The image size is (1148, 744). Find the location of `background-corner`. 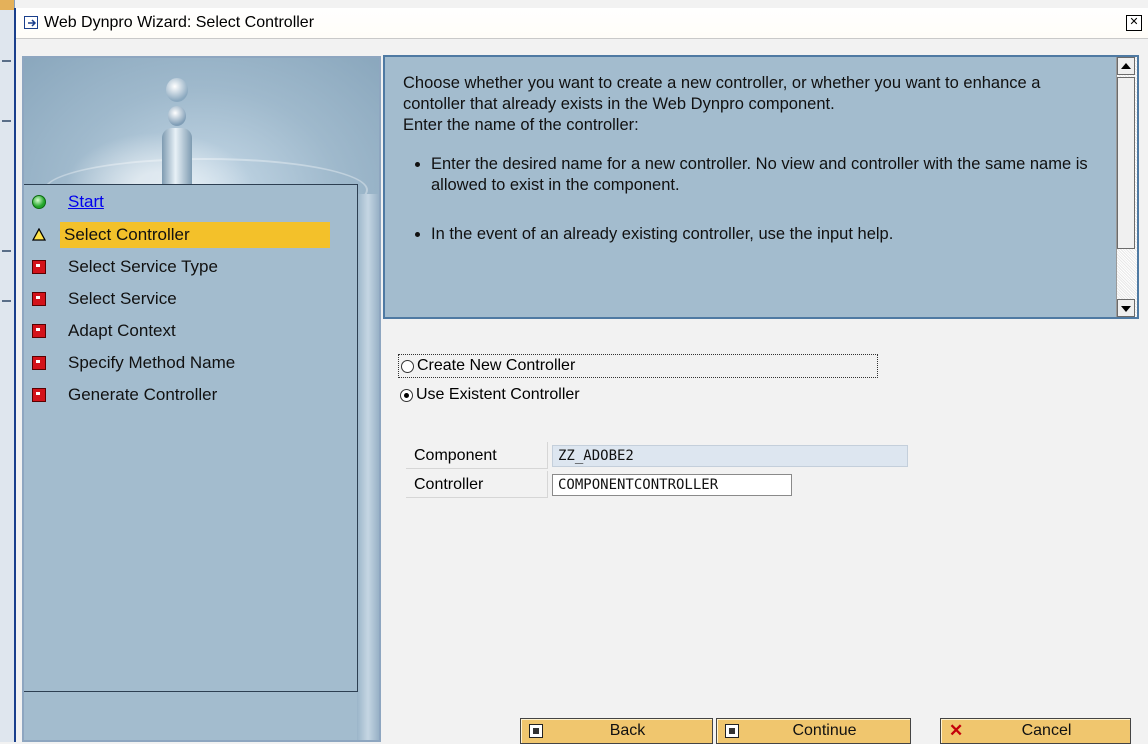

background-corner is located at coordinates (7, 5).